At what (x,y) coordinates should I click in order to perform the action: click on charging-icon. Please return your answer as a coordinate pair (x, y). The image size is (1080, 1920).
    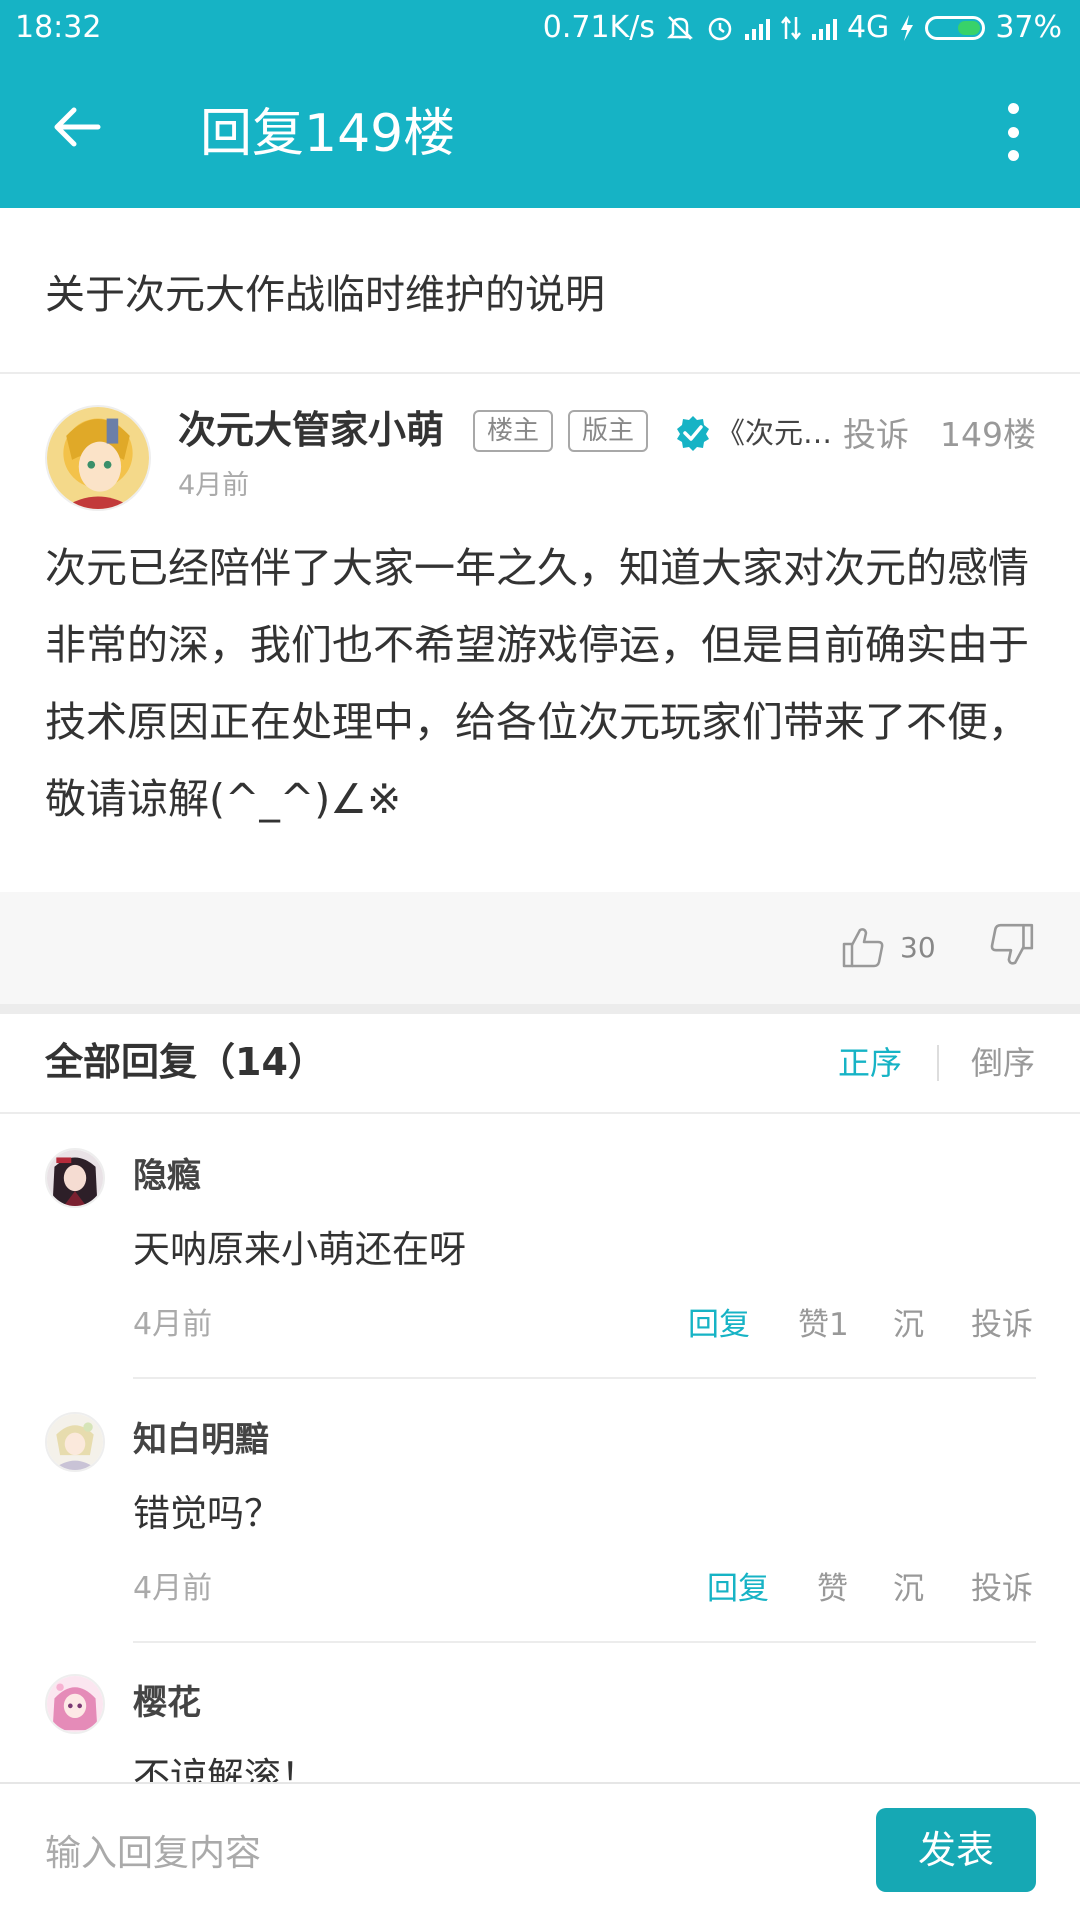
    Looking at the image, I should click on (907, 27).